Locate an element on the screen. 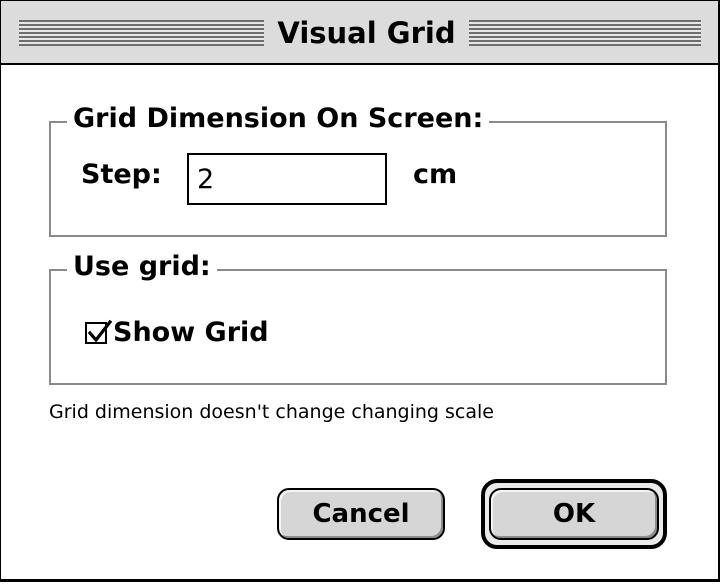 Image resolution: width=722 pixels, height=585 pixels. step-unit-label: cm is located at coordinates (435, 174).